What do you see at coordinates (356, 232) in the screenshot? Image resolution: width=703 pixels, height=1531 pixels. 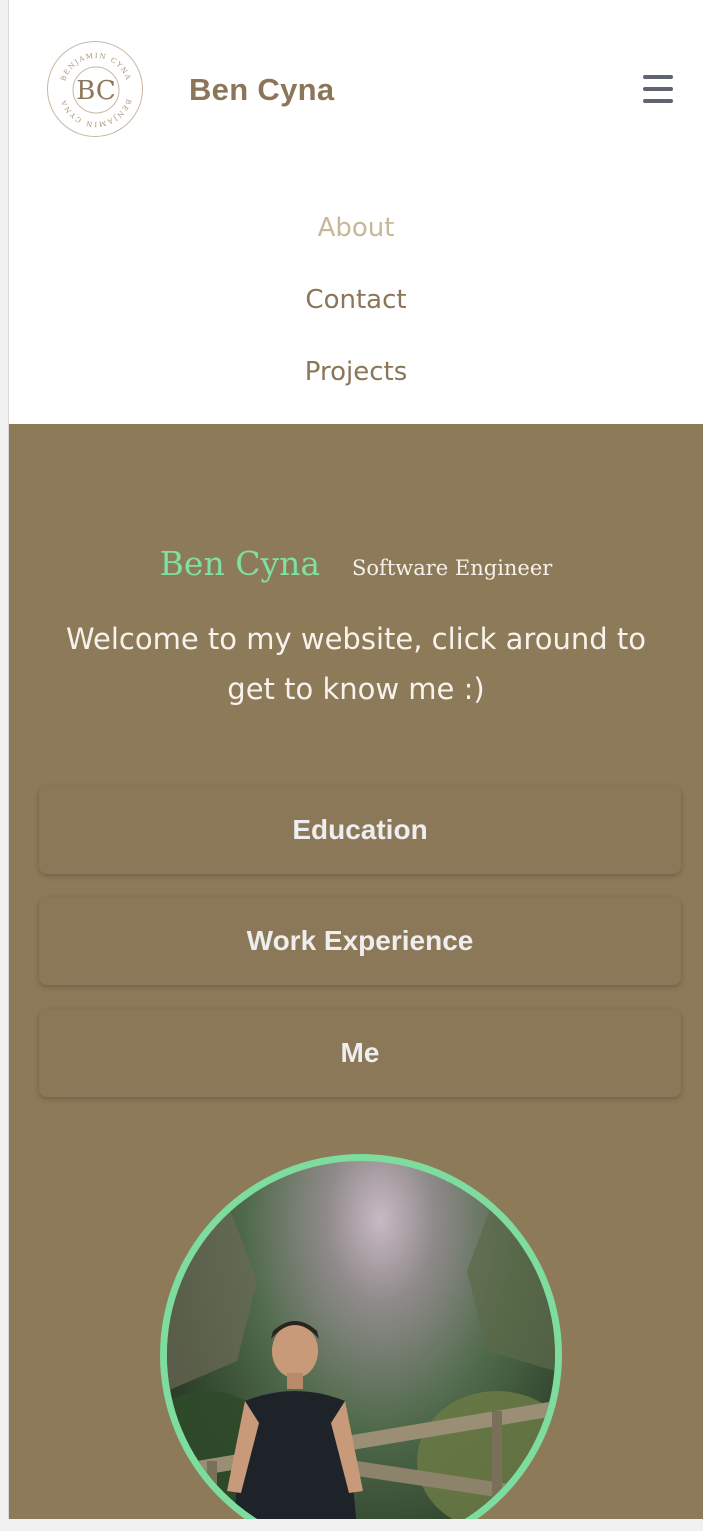 I see `nav-item-about: About` at bounding box center [356, 232].